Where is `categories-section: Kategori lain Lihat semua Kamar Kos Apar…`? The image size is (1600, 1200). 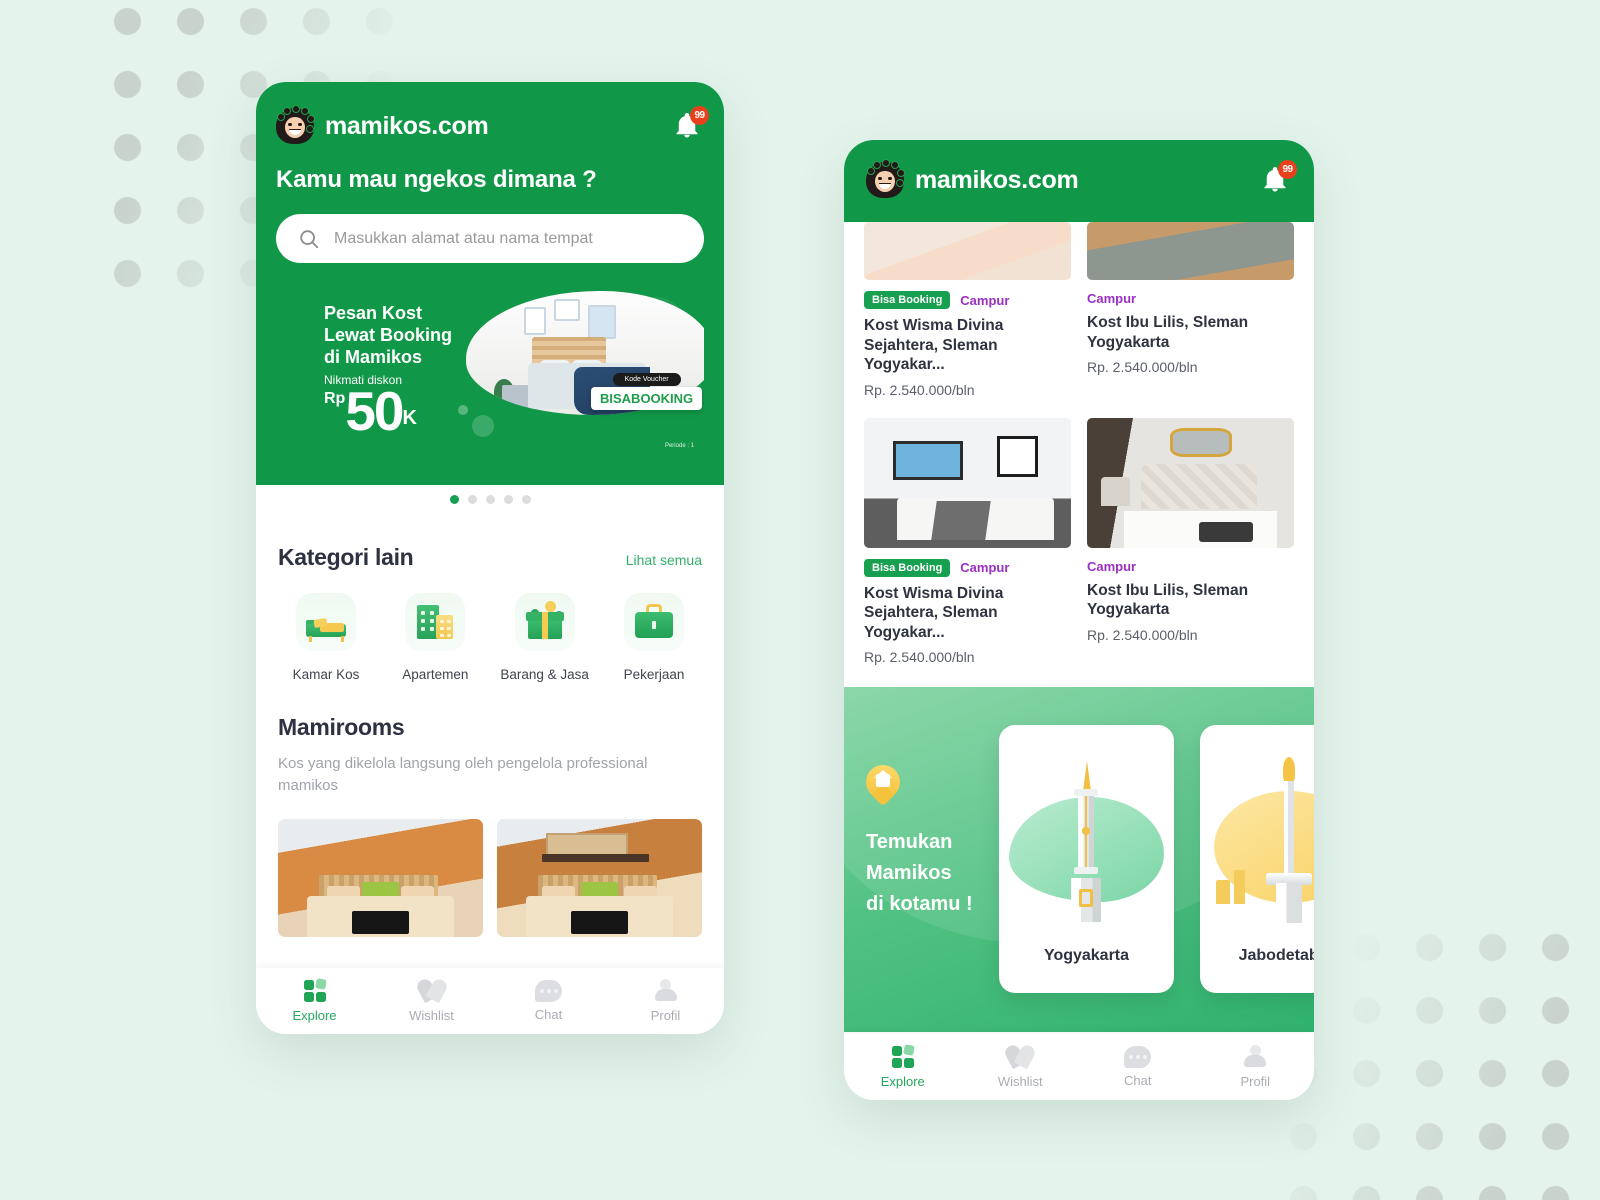 categories-section: Kategori lain Lihat semua Kamar Kos Apar… is located at coordinates (490, 613).